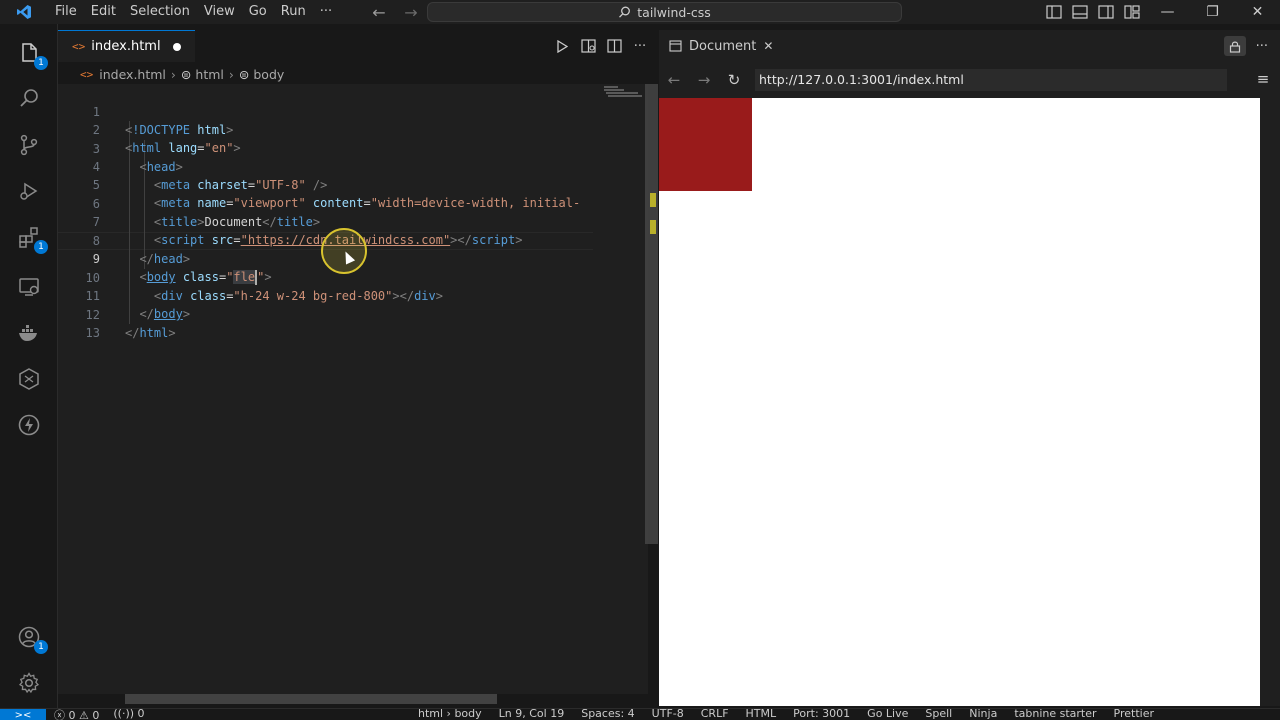  Describe the element at coordinates (29, 99) in the screenshot. I see `search-view-icon` at that location.